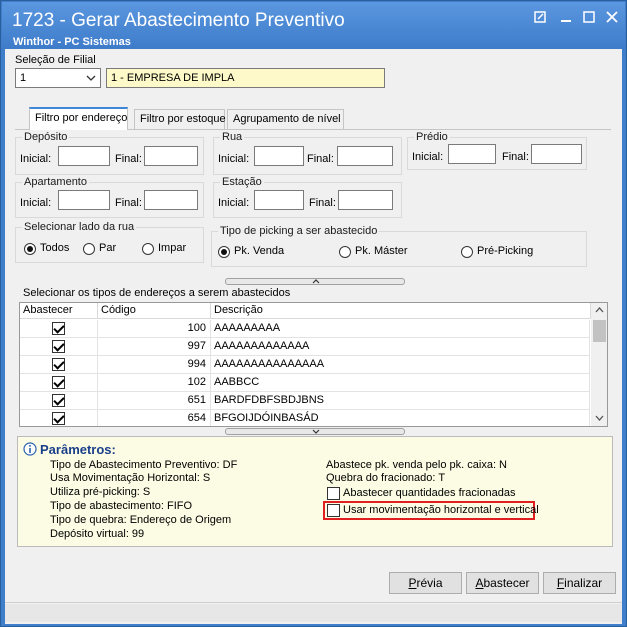  Describe the element at coordinates (59, 311) in the screenshot. I see `column-header-abastecer: Abastecer` at that location.